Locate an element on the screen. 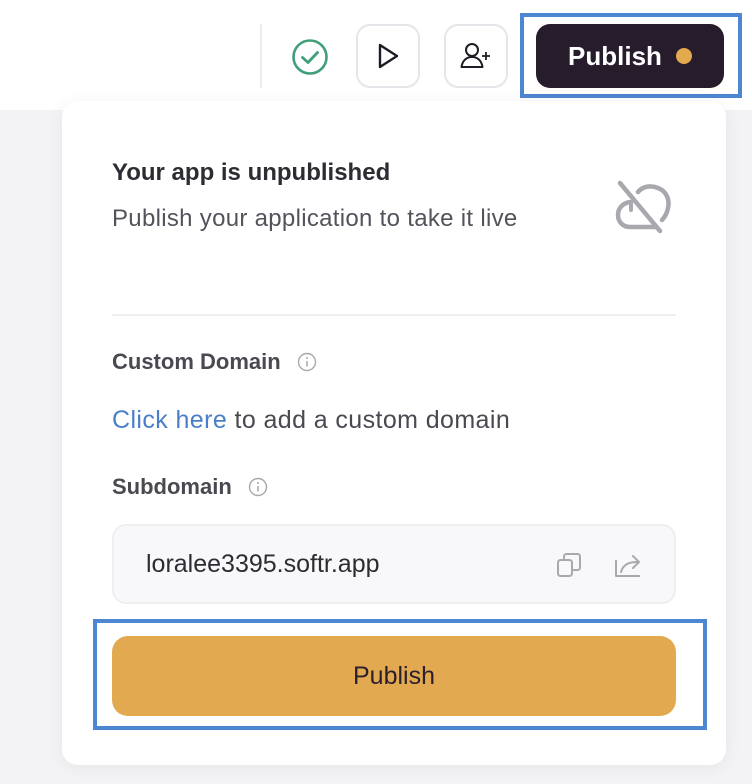 Image resolution: width=752 pixels, height=784 pixels. subdomain-label: Subdomain is located at coordinates (190, 487).